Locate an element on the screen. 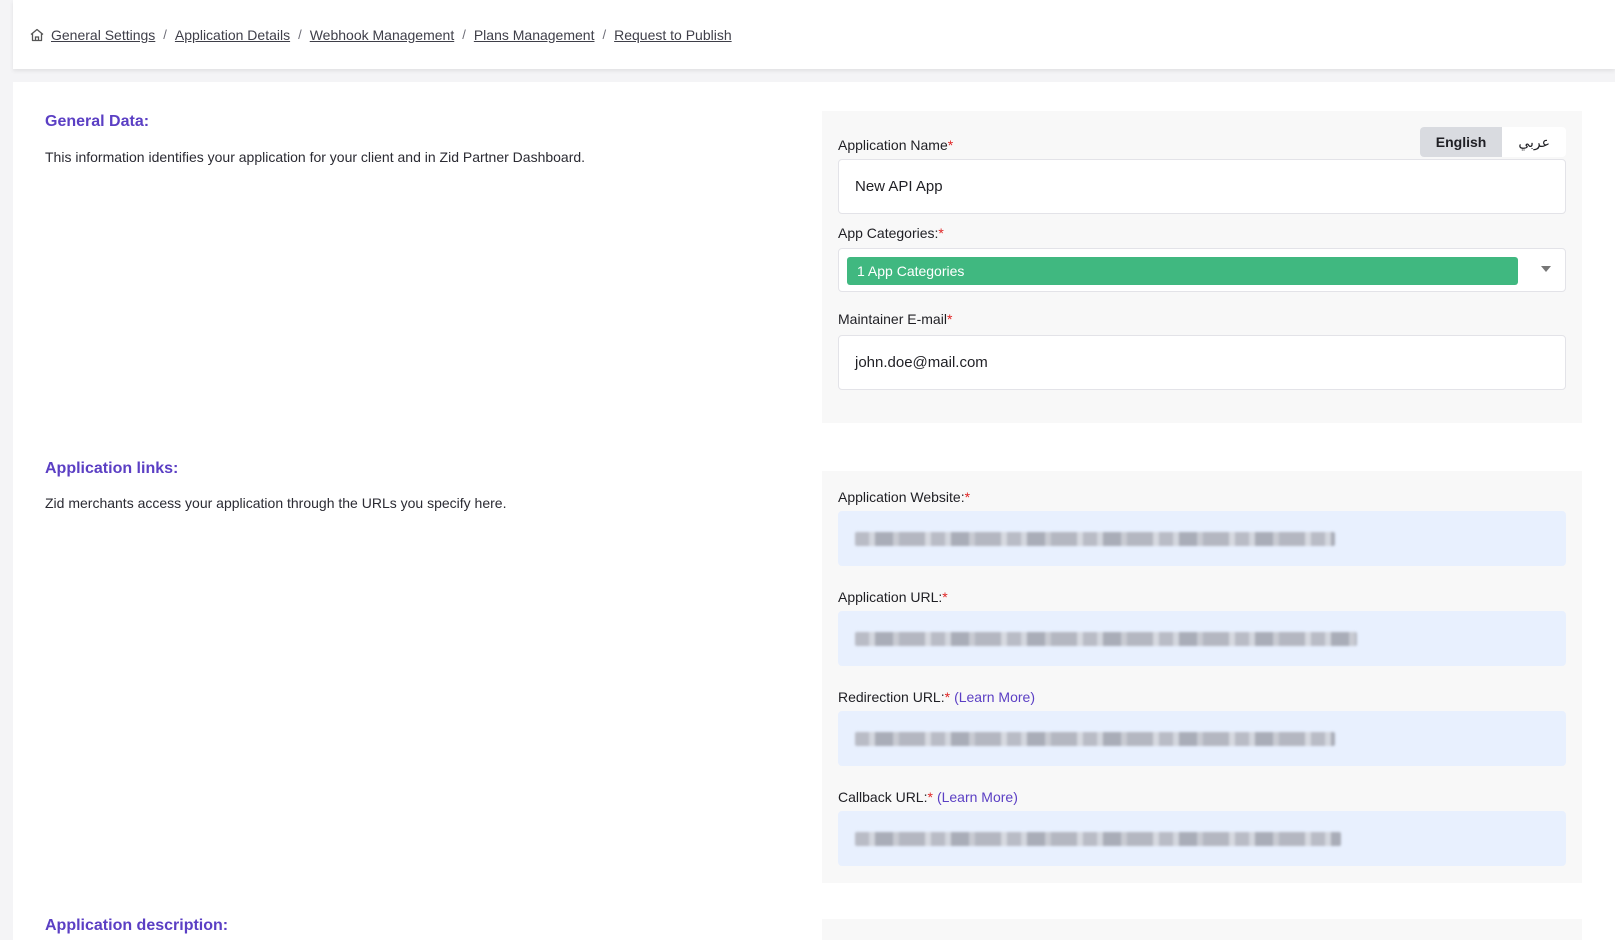 This screenshot has width=1615, height=940. redirection-learn-more-link: (Learn More) is located at coordinates (994, 697).